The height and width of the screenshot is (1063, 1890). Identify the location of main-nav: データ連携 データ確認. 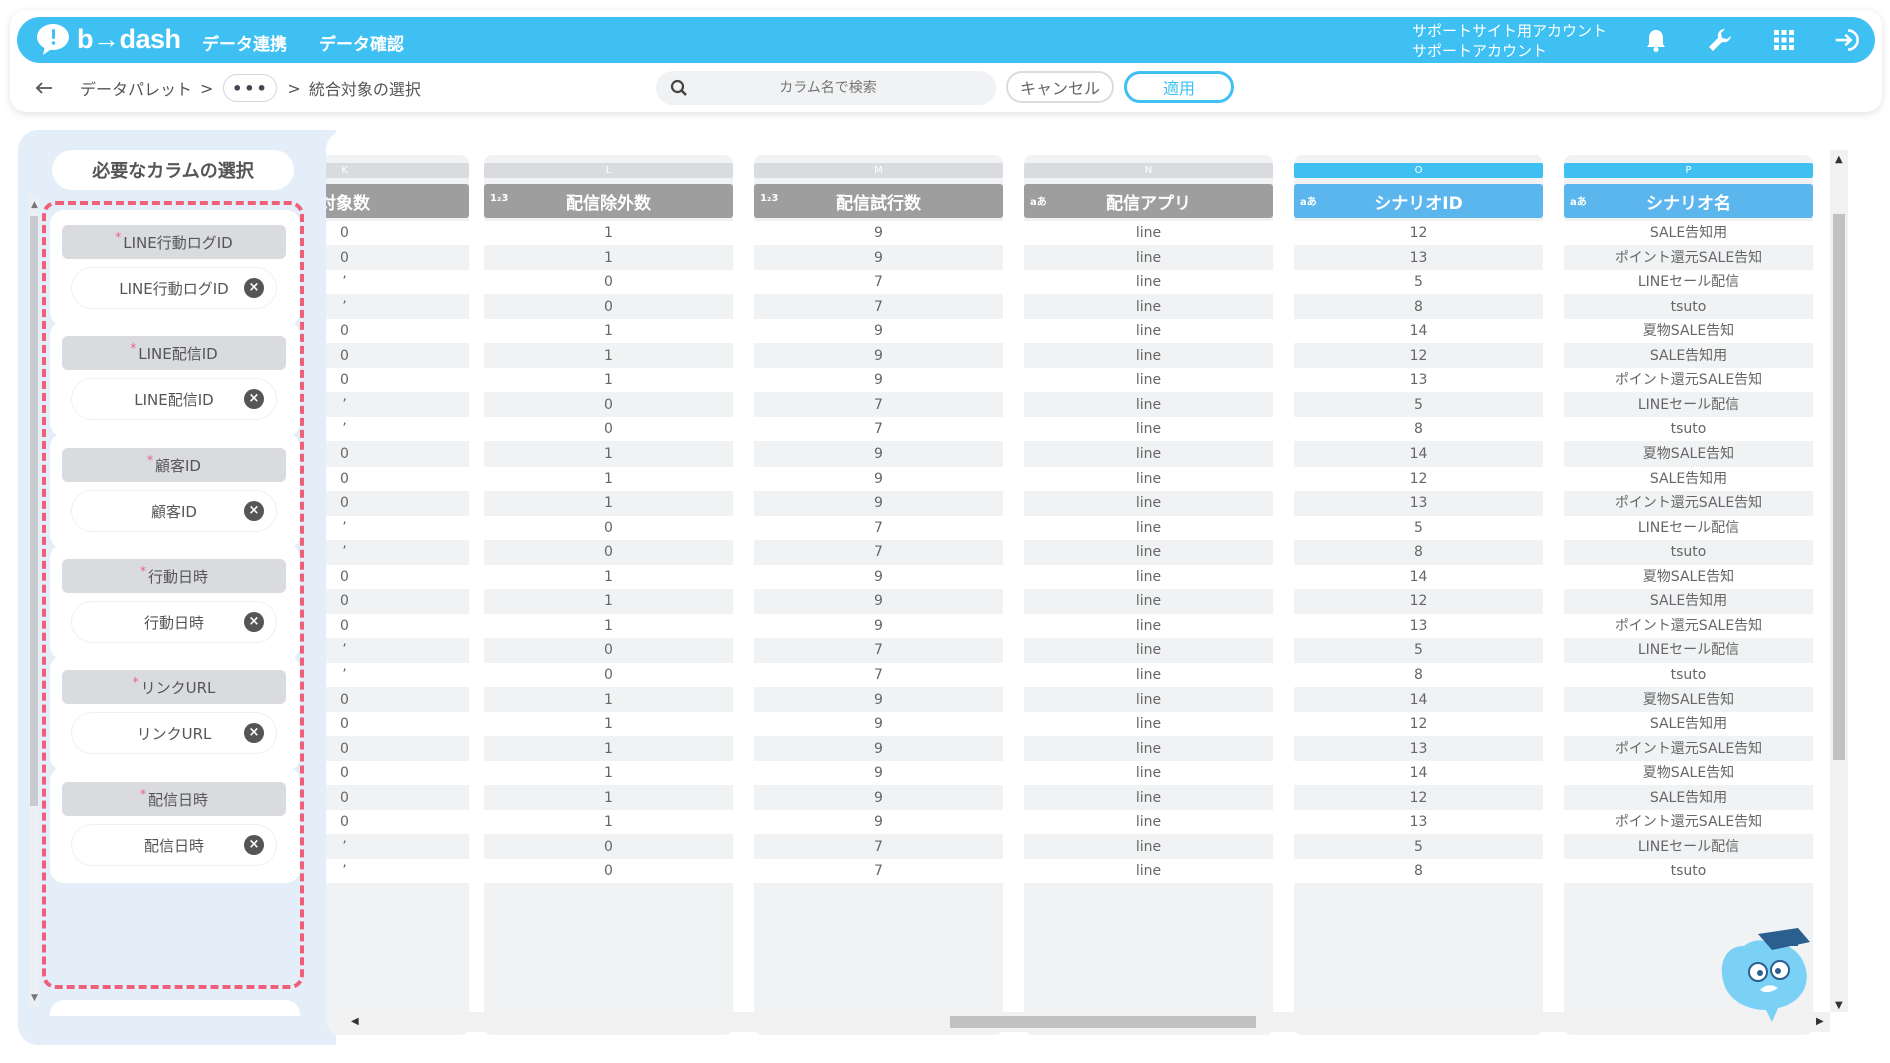
(303, 42).